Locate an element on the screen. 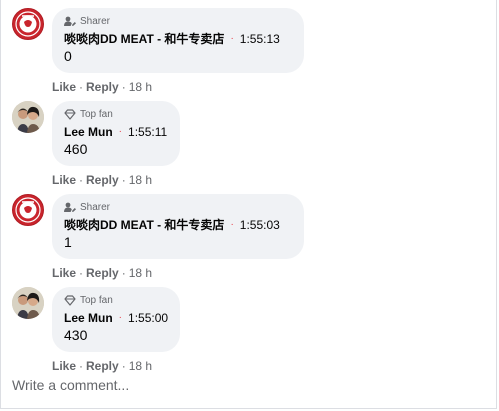 This screenshot has height=411, width=499. comment-text: 430 is located at coordinates (76, 335).